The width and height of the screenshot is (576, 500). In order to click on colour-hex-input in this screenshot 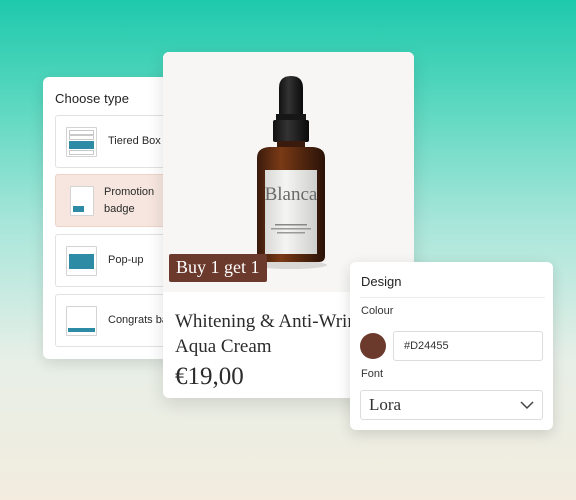, I will do `click(468, 346)`.